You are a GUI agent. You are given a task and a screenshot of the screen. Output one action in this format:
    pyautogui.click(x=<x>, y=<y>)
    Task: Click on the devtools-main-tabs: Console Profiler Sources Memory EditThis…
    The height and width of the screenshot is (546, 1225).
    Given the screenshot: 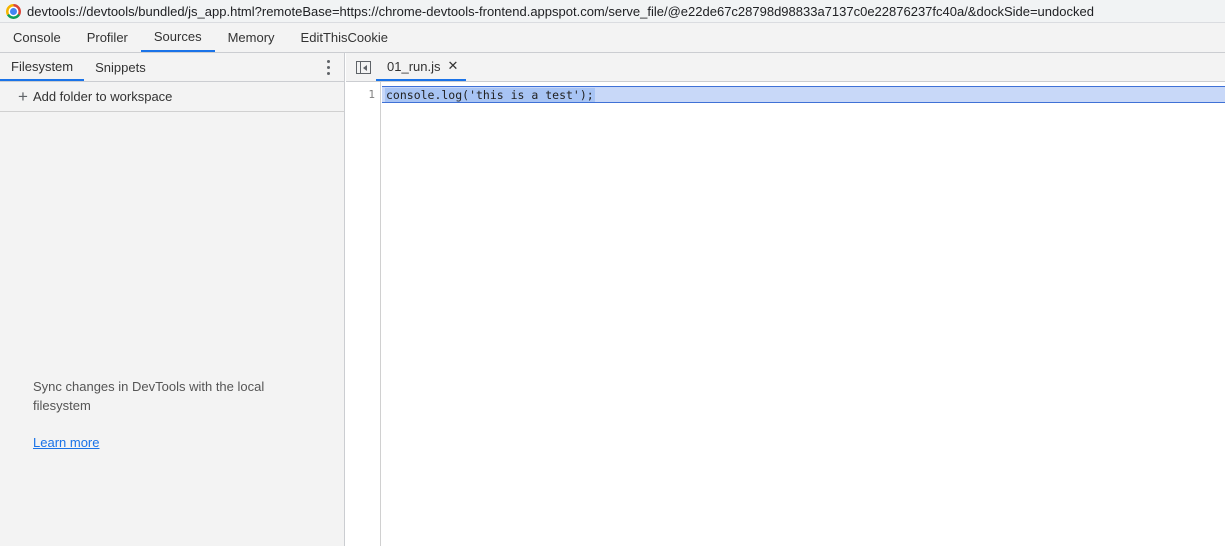 What is the action you would take?
    pyautogui.click(x=612, y=38)
    